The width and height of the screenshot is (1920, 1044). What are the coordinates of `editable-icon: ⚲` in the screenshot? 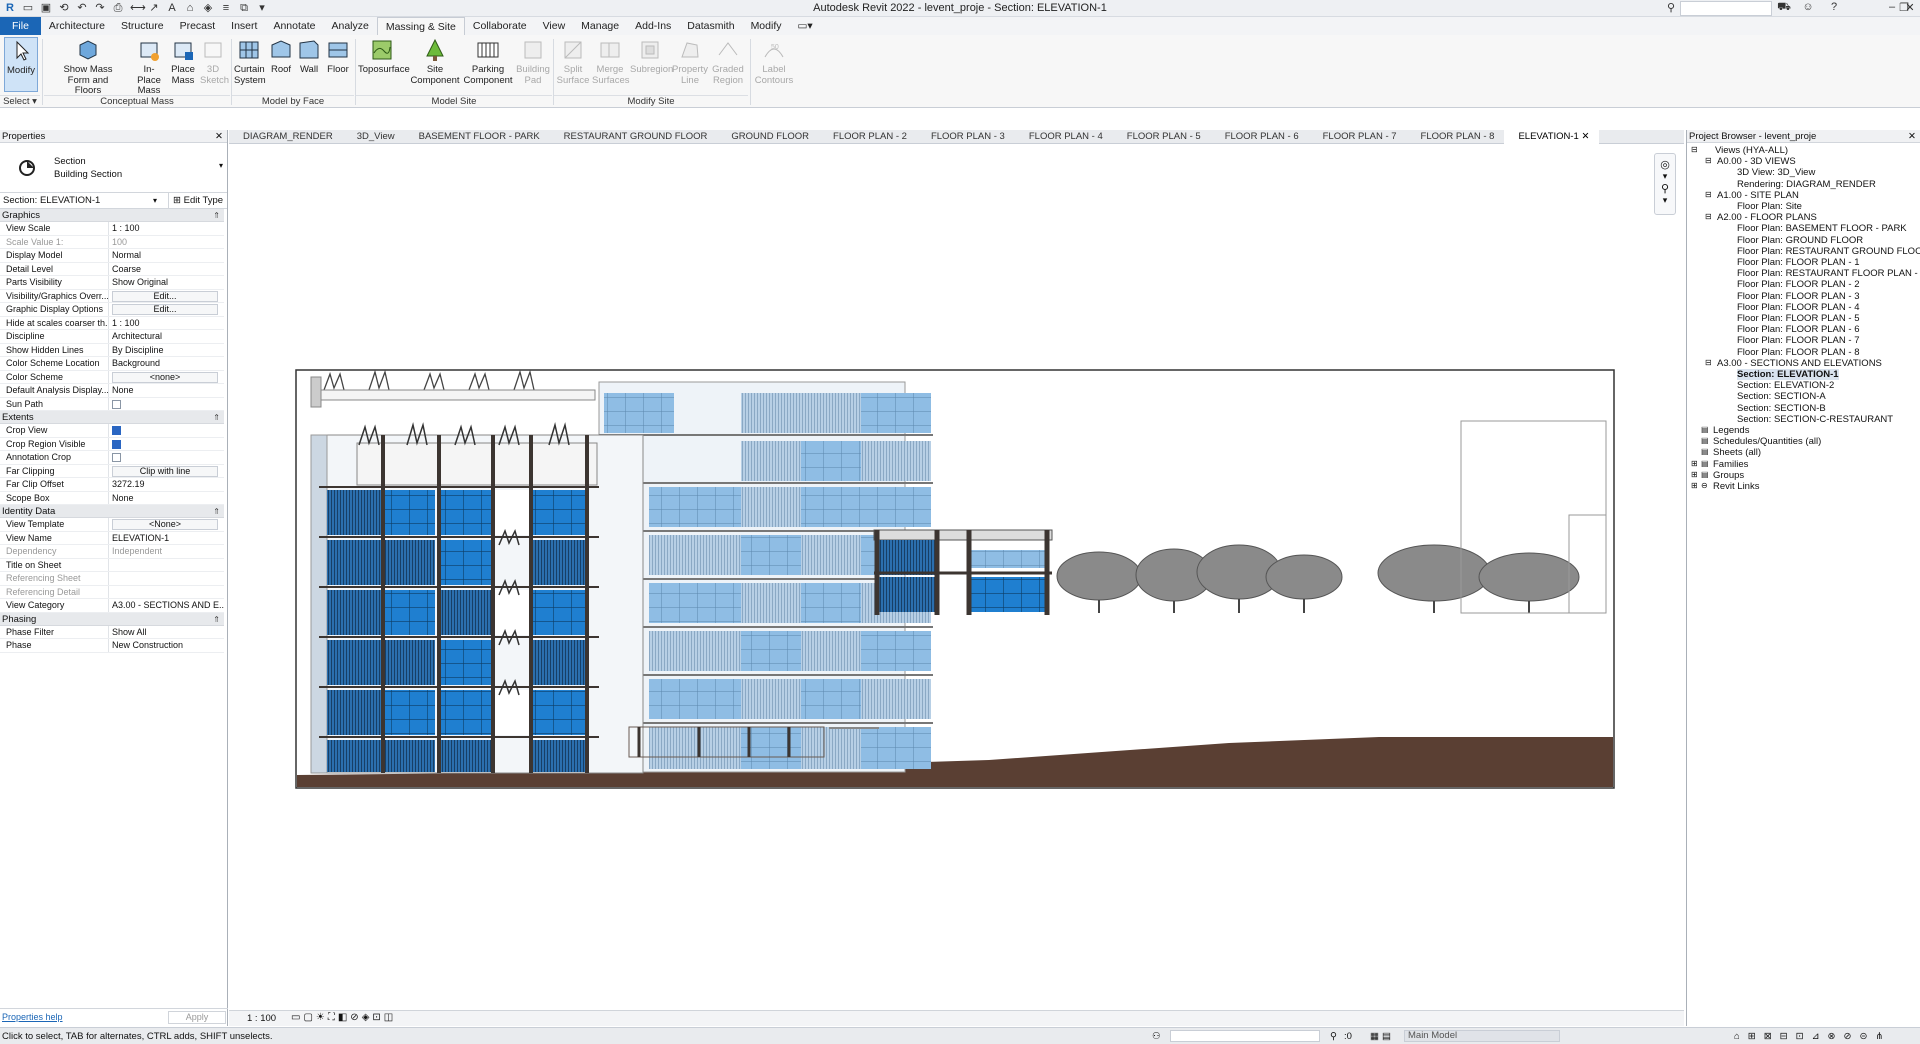 It's located at (1333, 1036).